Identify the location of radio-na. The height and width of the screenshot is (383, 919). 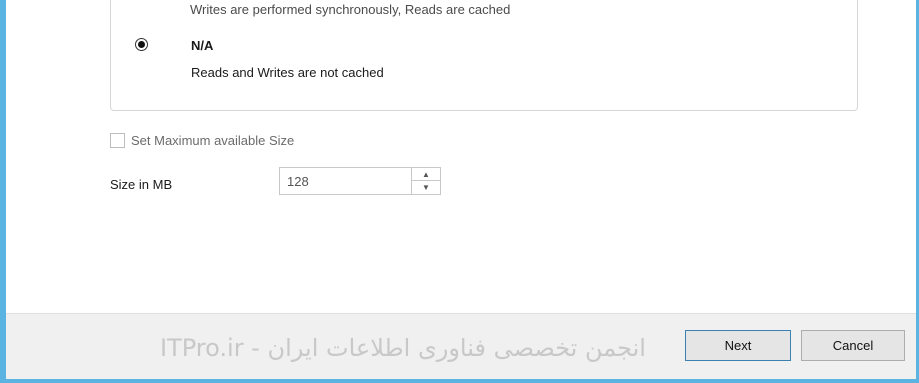
(141, 44).